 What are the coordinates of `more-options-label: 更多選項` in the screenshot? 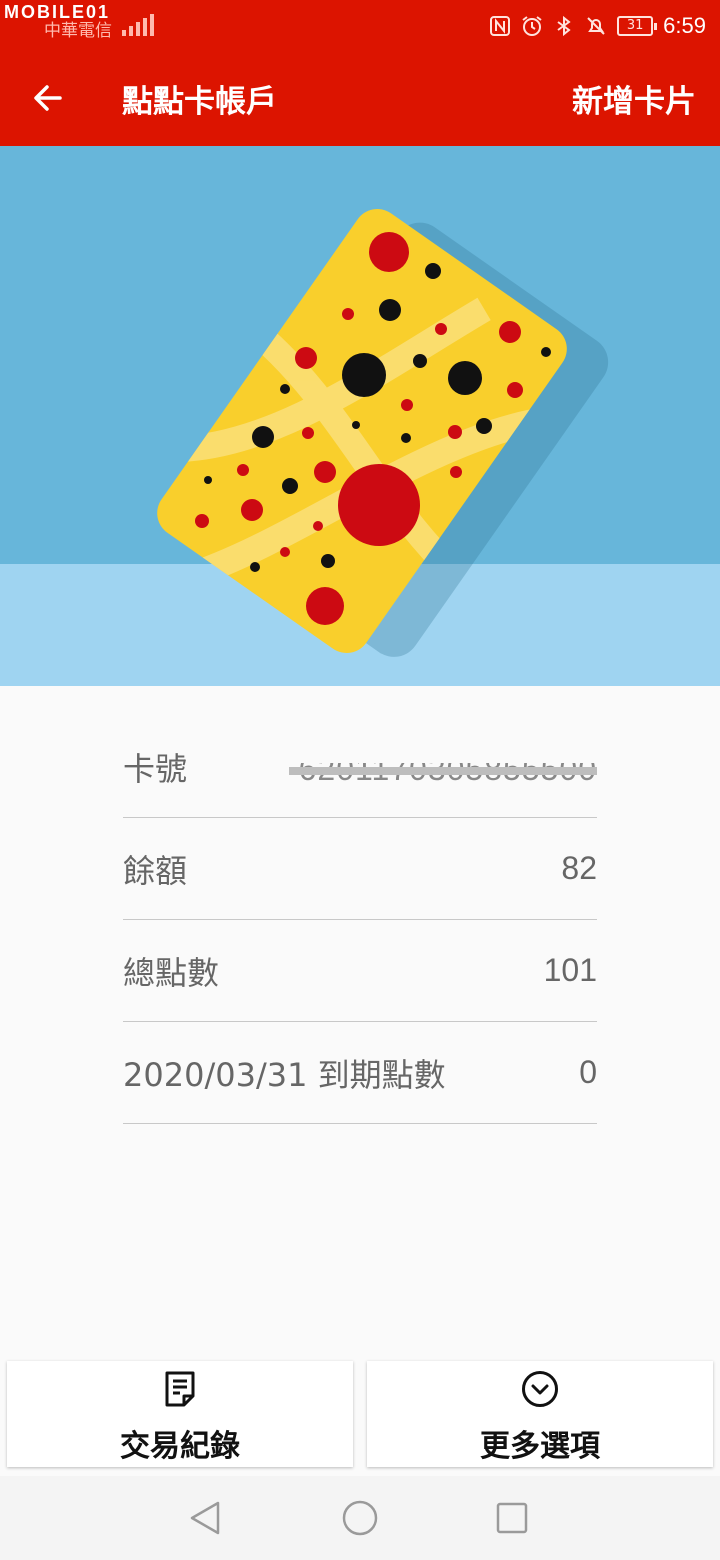 It's located at (540, 1446).